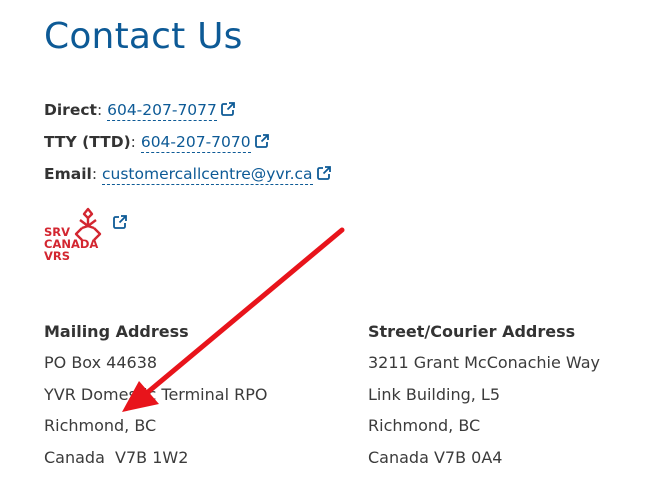 The width and height of the screenshot is (662, 502). What do you see at coordinates (472, 331) in the screenshot?
I see `street-address-heading: Street/Courier Address` at bounding box center [472, 331].